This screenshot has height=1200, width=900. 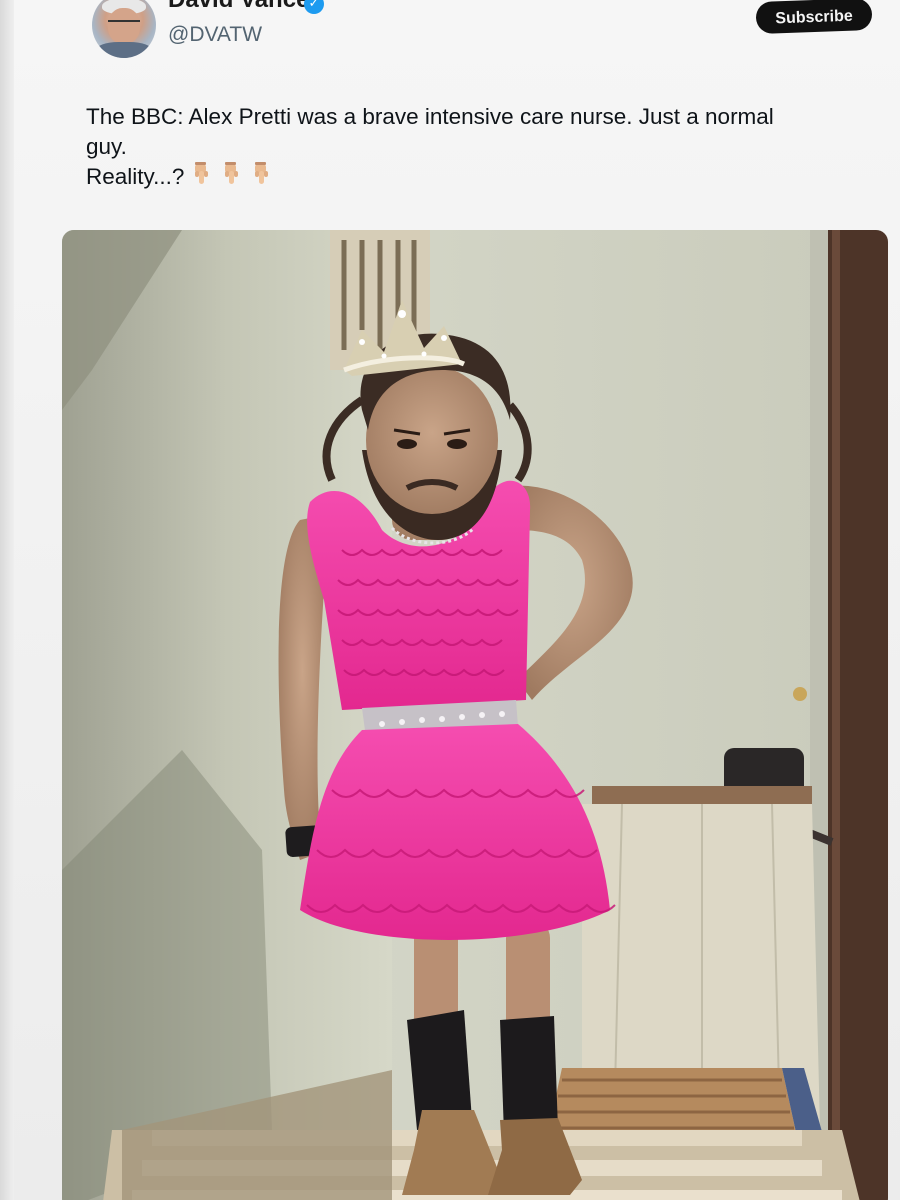 What do you see at coordinates (215, 35) in the screenshot?
I see `author-handle: @DVATW` at bounding box center [215, 35].